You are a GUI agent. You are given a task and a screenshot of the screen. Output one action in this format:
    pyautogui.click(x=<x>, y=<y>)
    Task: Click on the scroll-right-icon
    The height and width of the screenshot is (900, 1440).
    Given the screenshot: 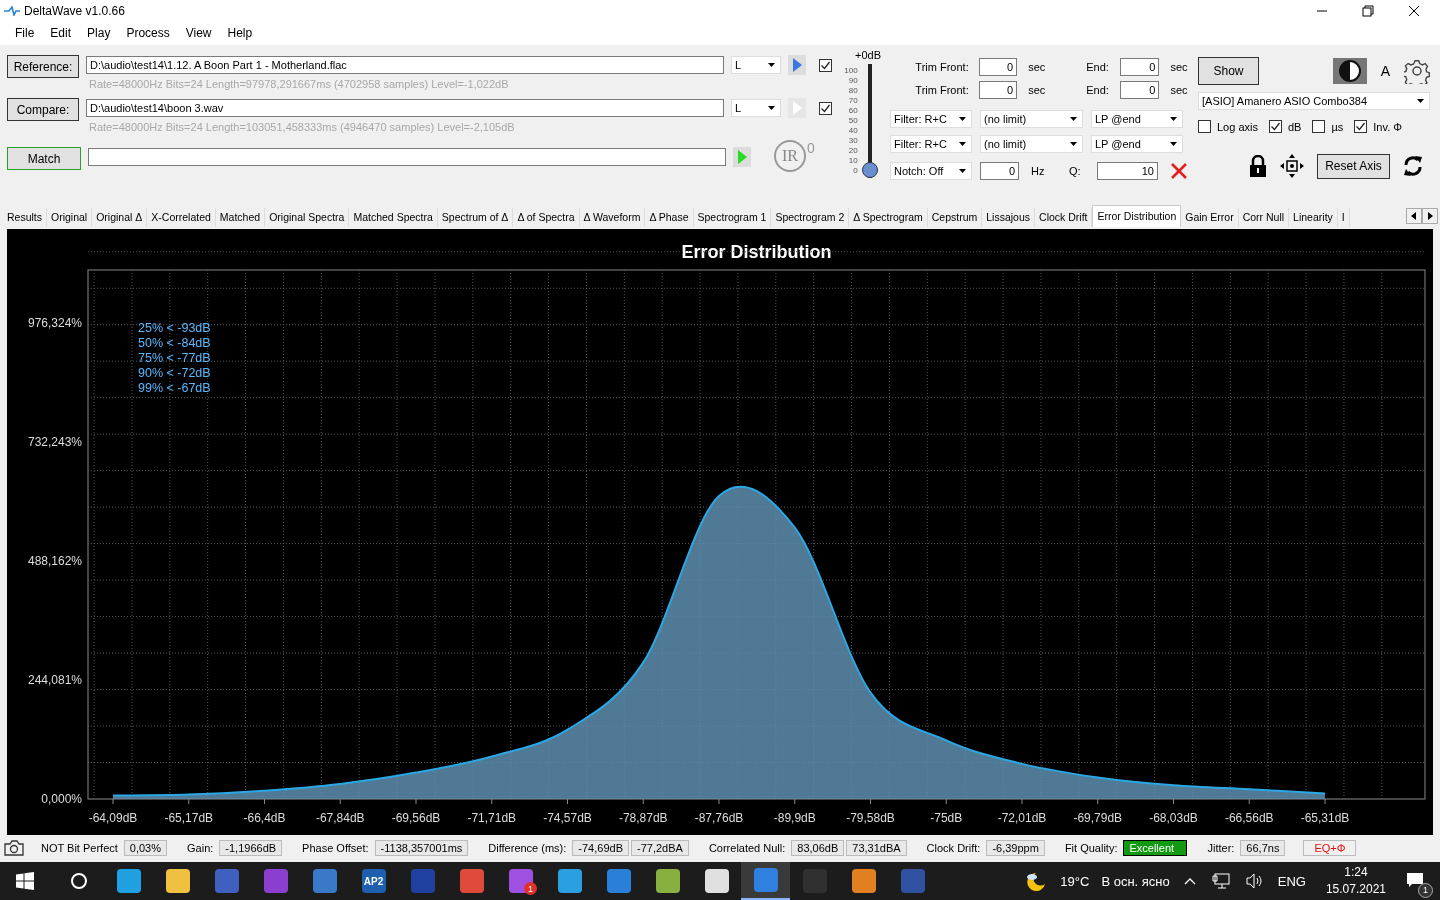 What is the action you would take?
    pyautogui.click(x=1430, y=216)
    